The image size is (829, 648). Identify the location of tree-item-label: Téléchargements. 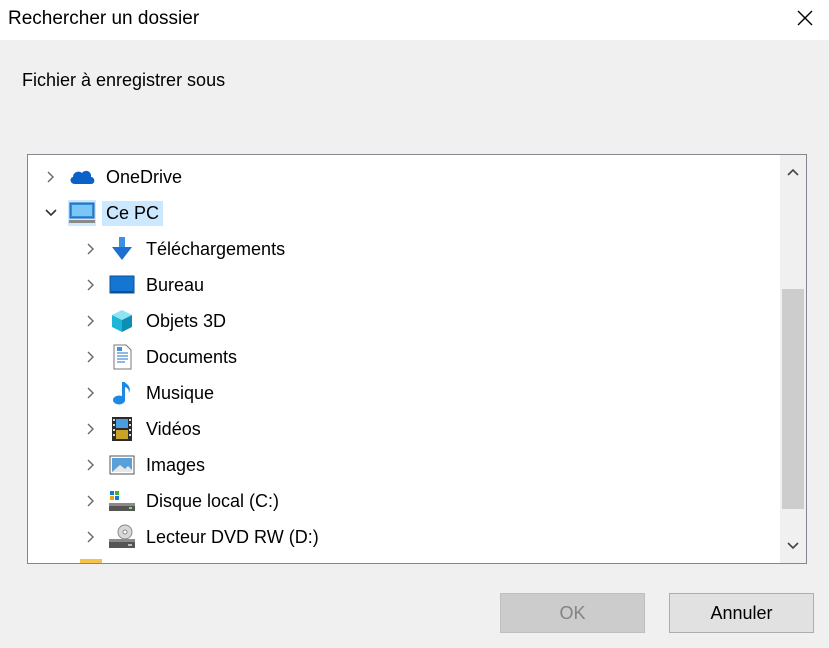
(216, 248).